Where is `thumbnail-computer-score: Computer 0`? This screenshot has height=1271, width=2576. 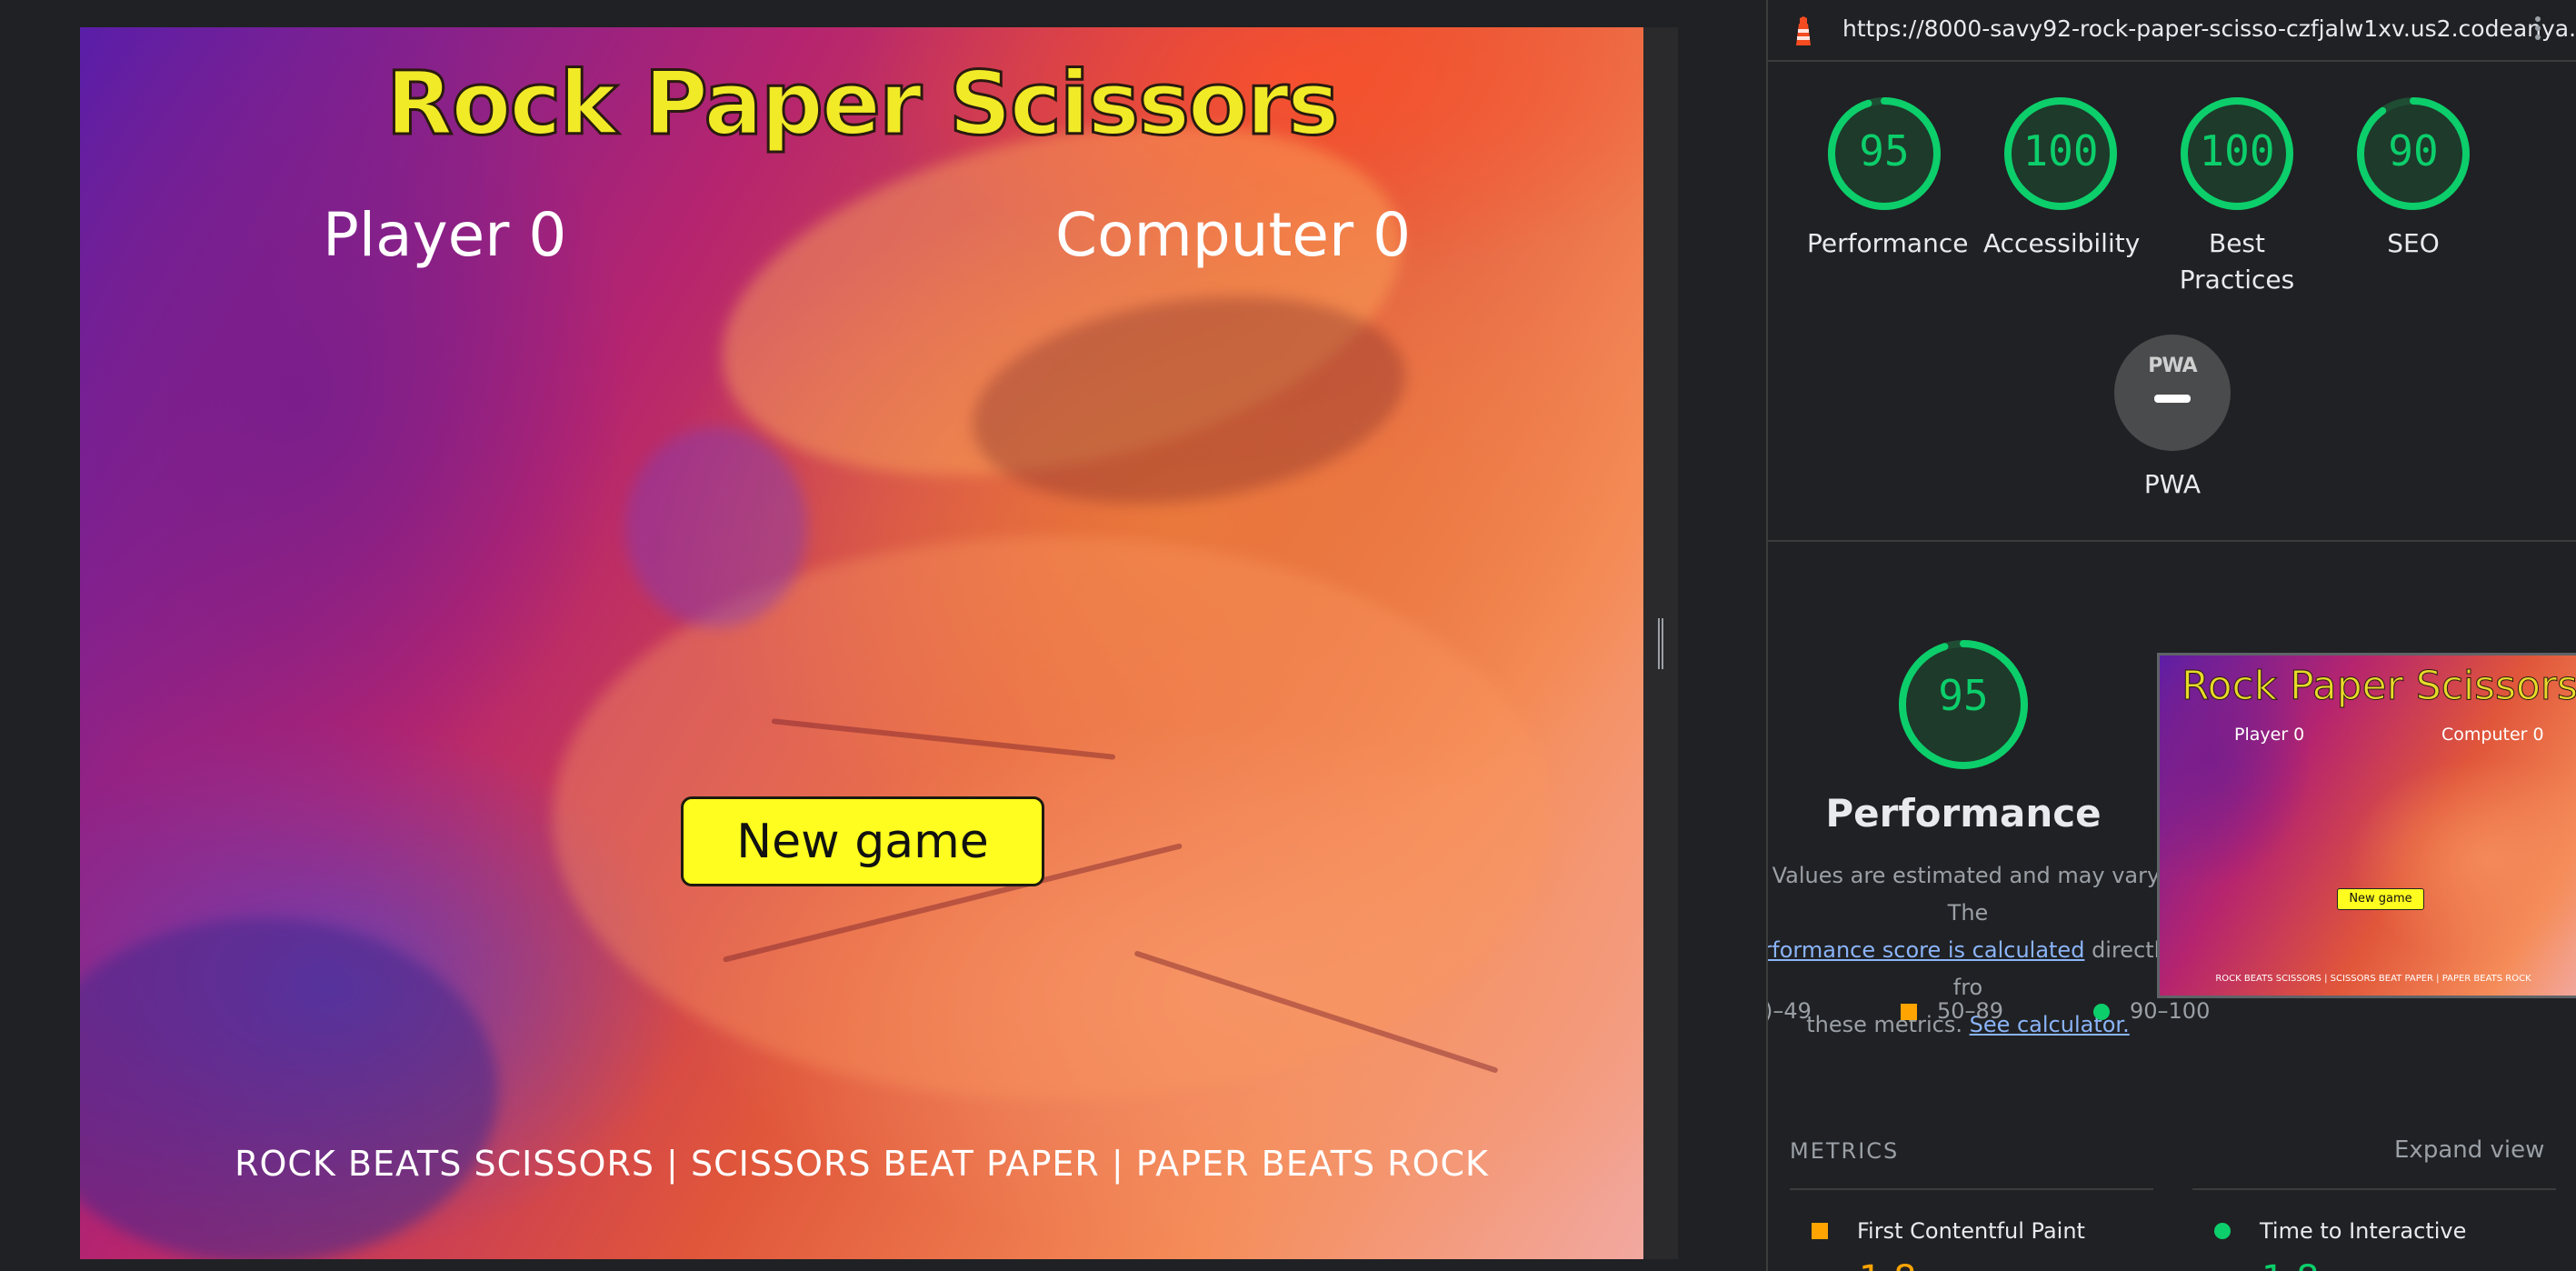 thumbnail-computer-score: Computer 0 is located at coordinates (2492, 735).